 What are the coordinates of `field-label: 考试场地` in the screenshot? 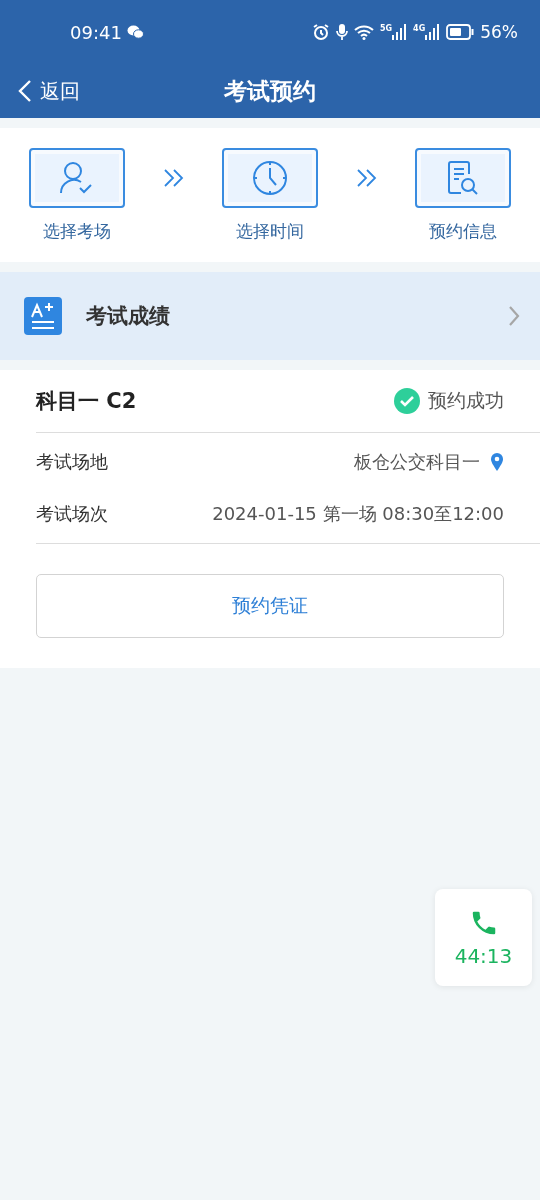 It's located at (72, 462).